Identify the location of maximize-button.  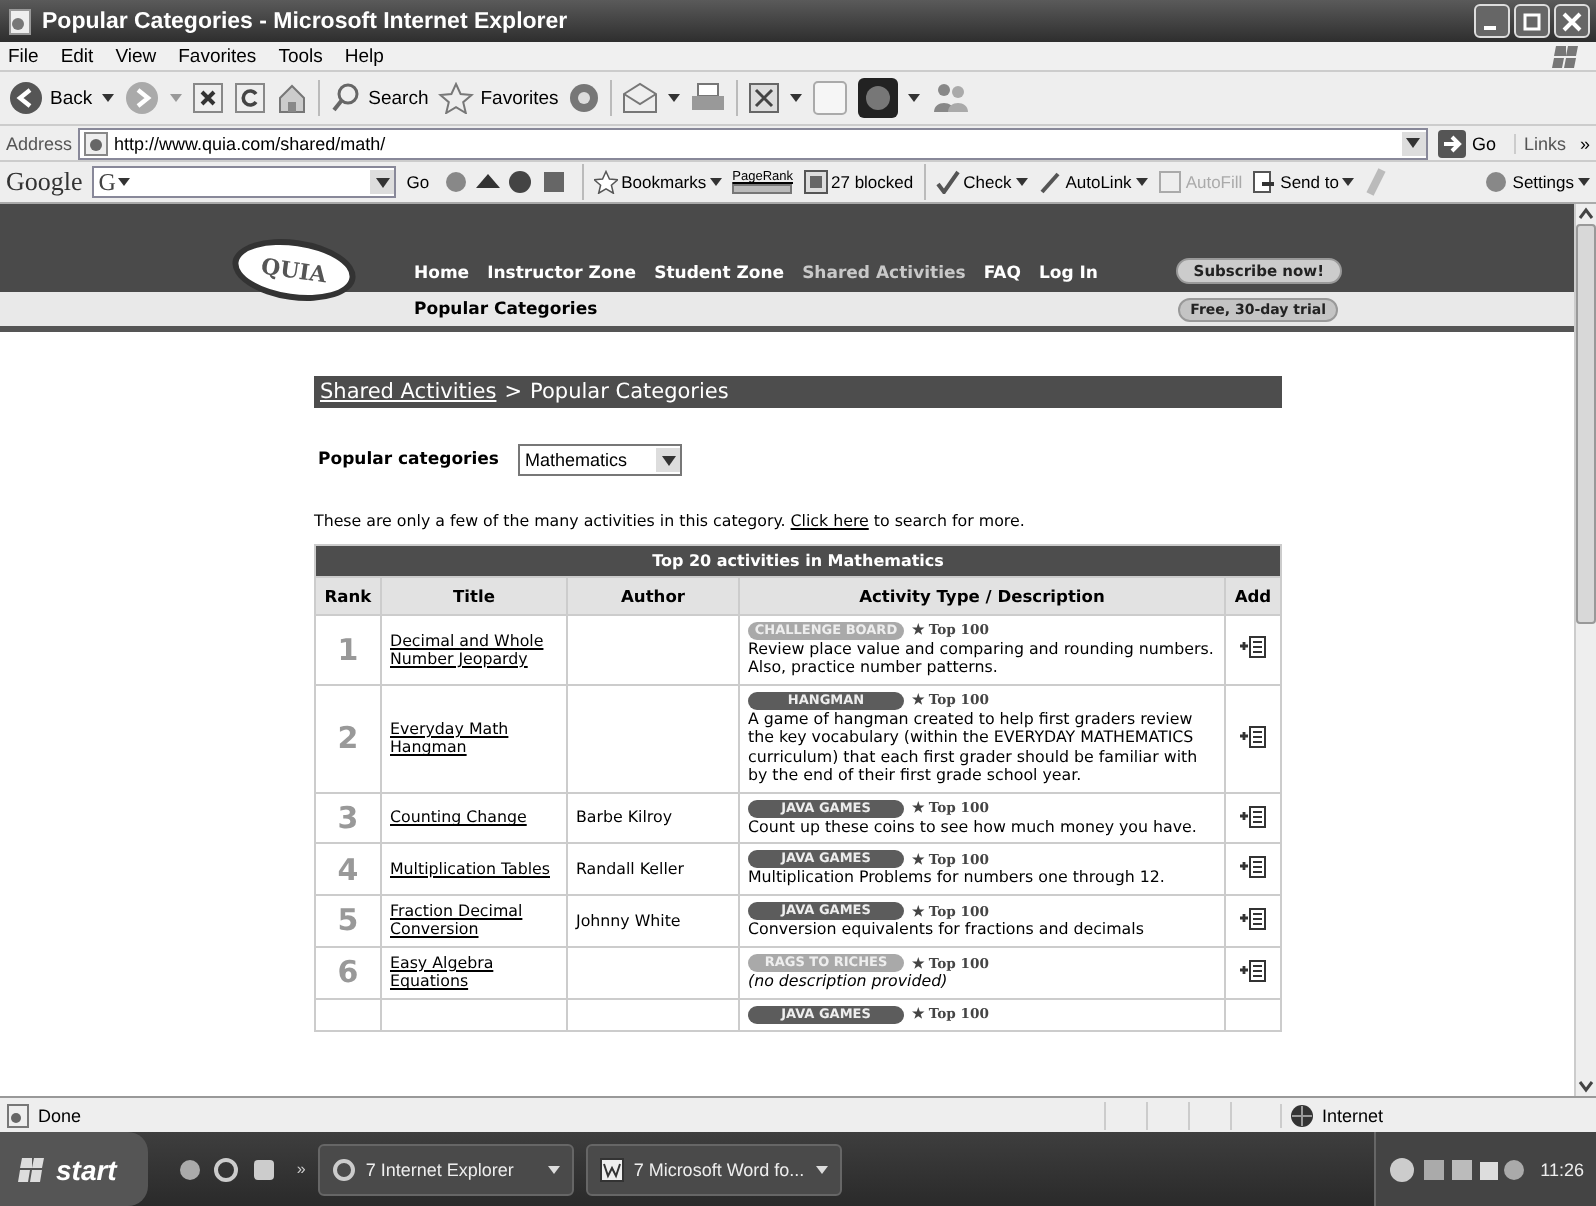
(1532, 21).